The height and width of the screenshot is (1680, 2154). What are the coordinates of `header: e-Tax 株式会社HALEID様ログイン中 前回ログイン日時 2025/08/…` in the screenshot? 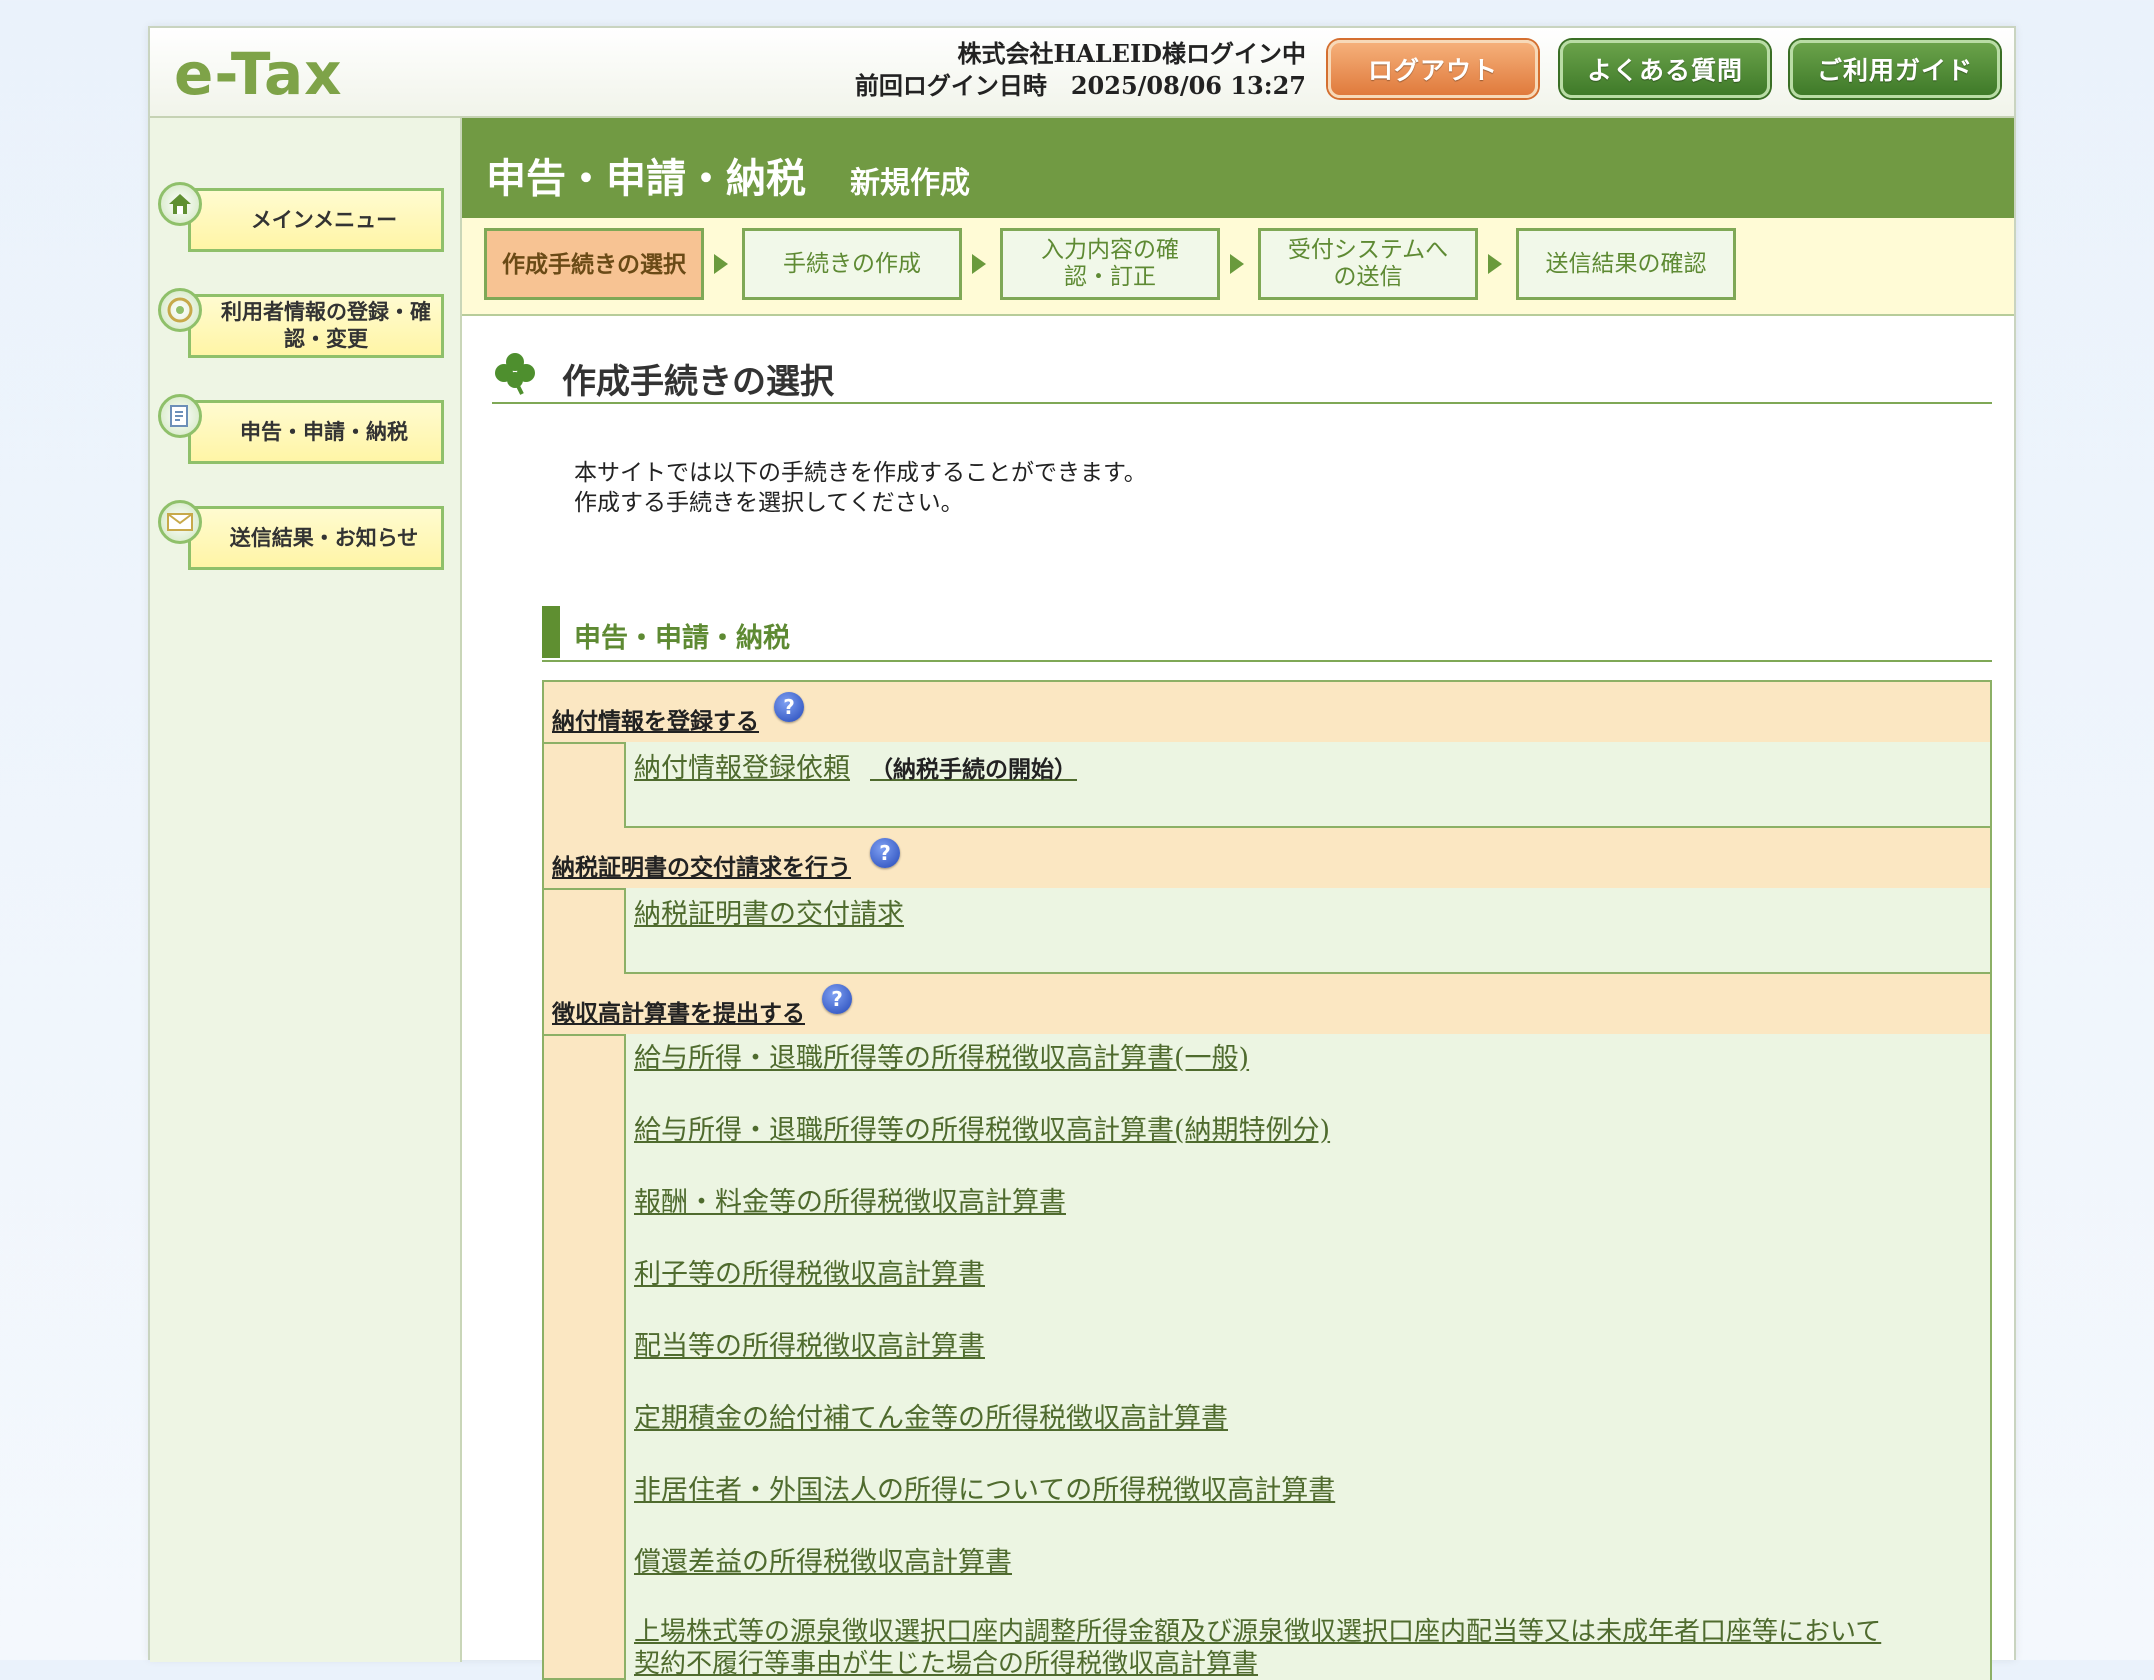 It's located at (1082, 73).